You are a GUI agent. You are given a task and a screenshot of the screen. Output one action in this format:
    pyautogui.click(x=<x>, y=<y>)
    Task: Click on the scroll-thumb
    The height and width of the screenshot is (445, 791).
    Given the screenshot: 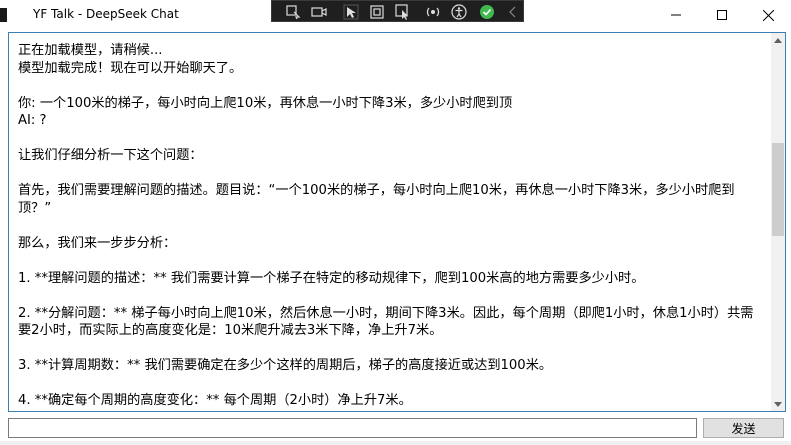 What is the action you would take?
    pyautogui.click(x=778, y=189)
    